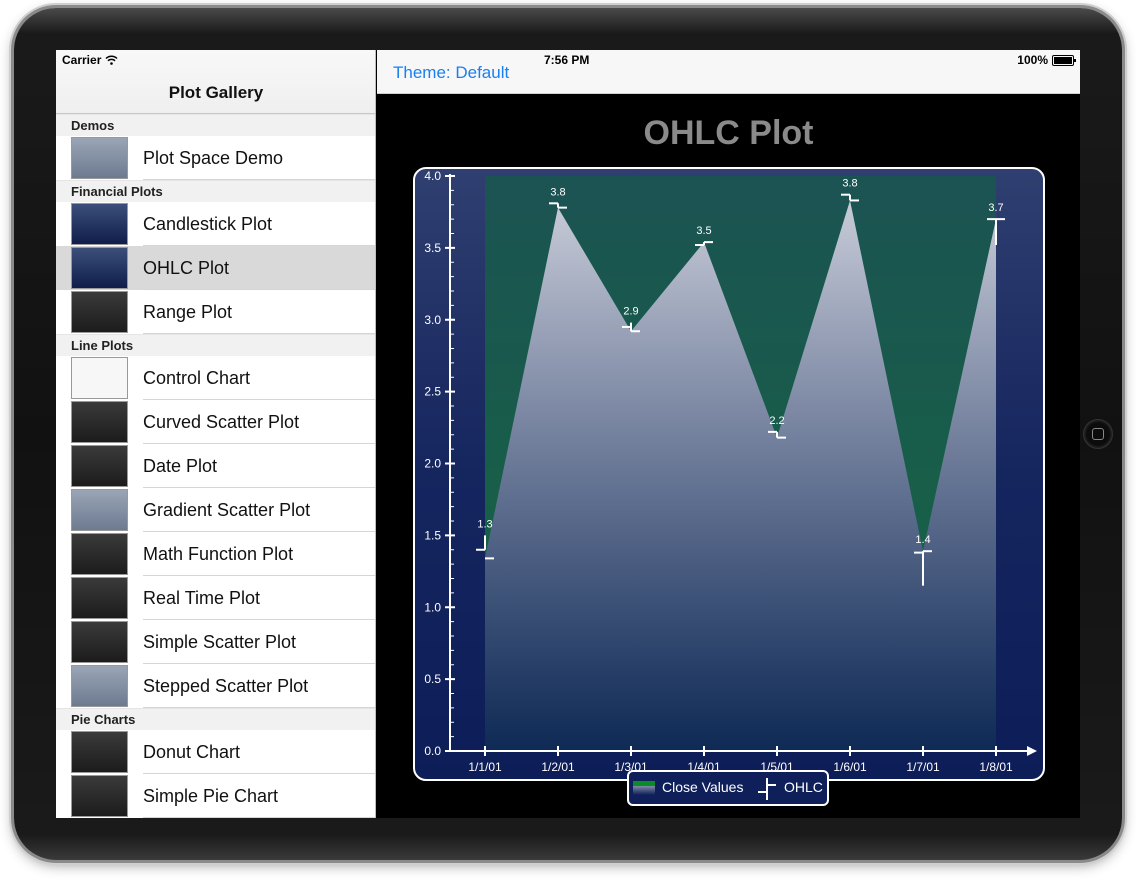 The height and width of the screenshot is (880, 1136). Describe the element at coordinates (82, 60) in the screenshot. I see `carrier-label: Carrier` at that location.